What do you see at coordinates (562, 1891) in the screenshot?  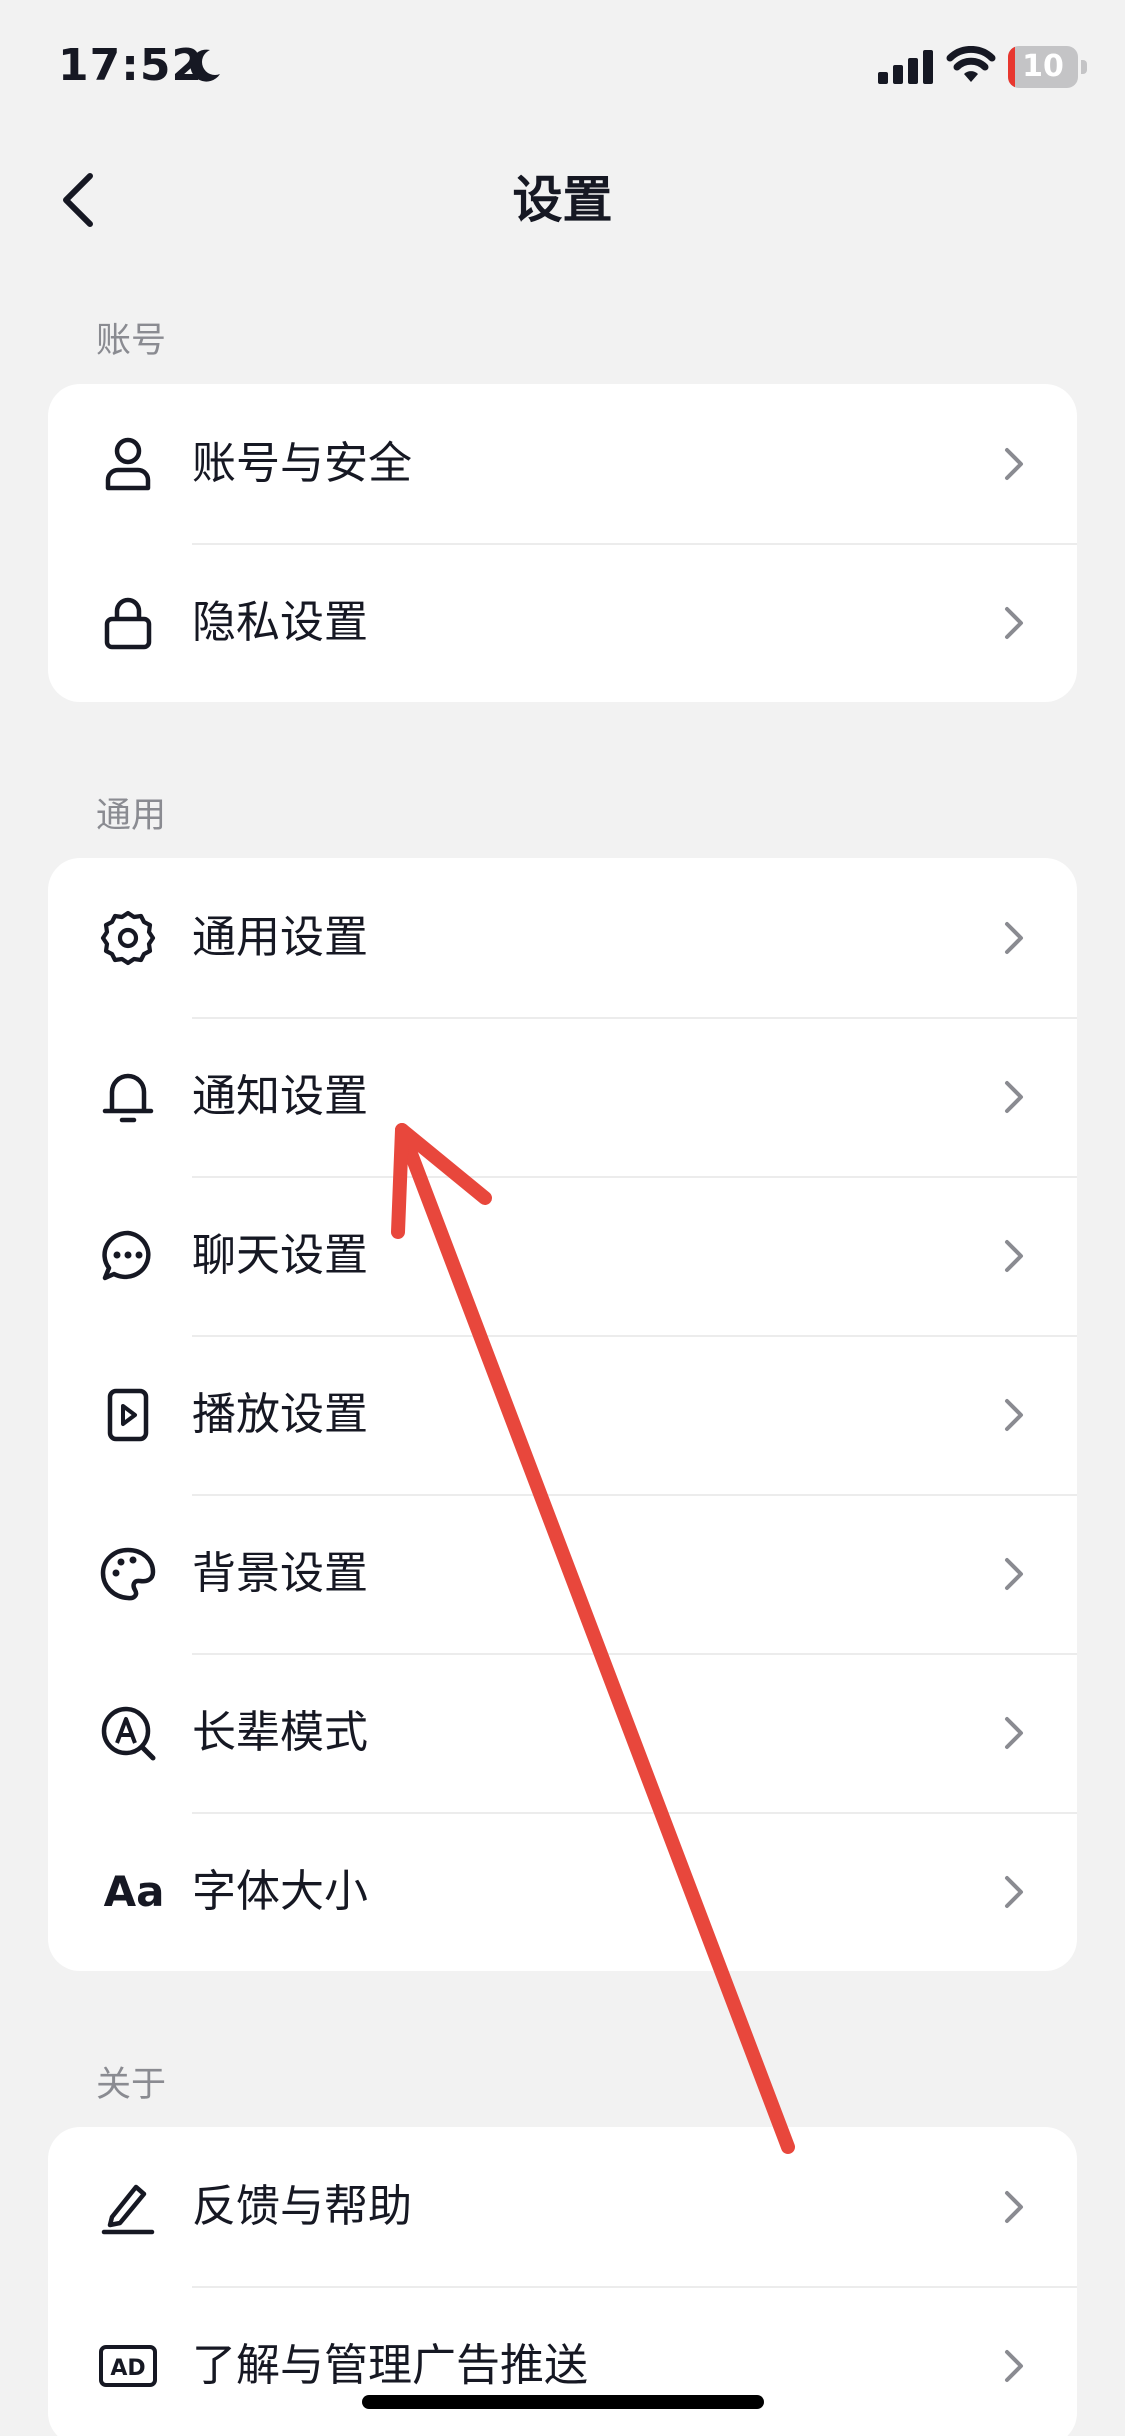 I see `settings-row-font-size: Aa 字体大小` at bounding box center [562, 1891].